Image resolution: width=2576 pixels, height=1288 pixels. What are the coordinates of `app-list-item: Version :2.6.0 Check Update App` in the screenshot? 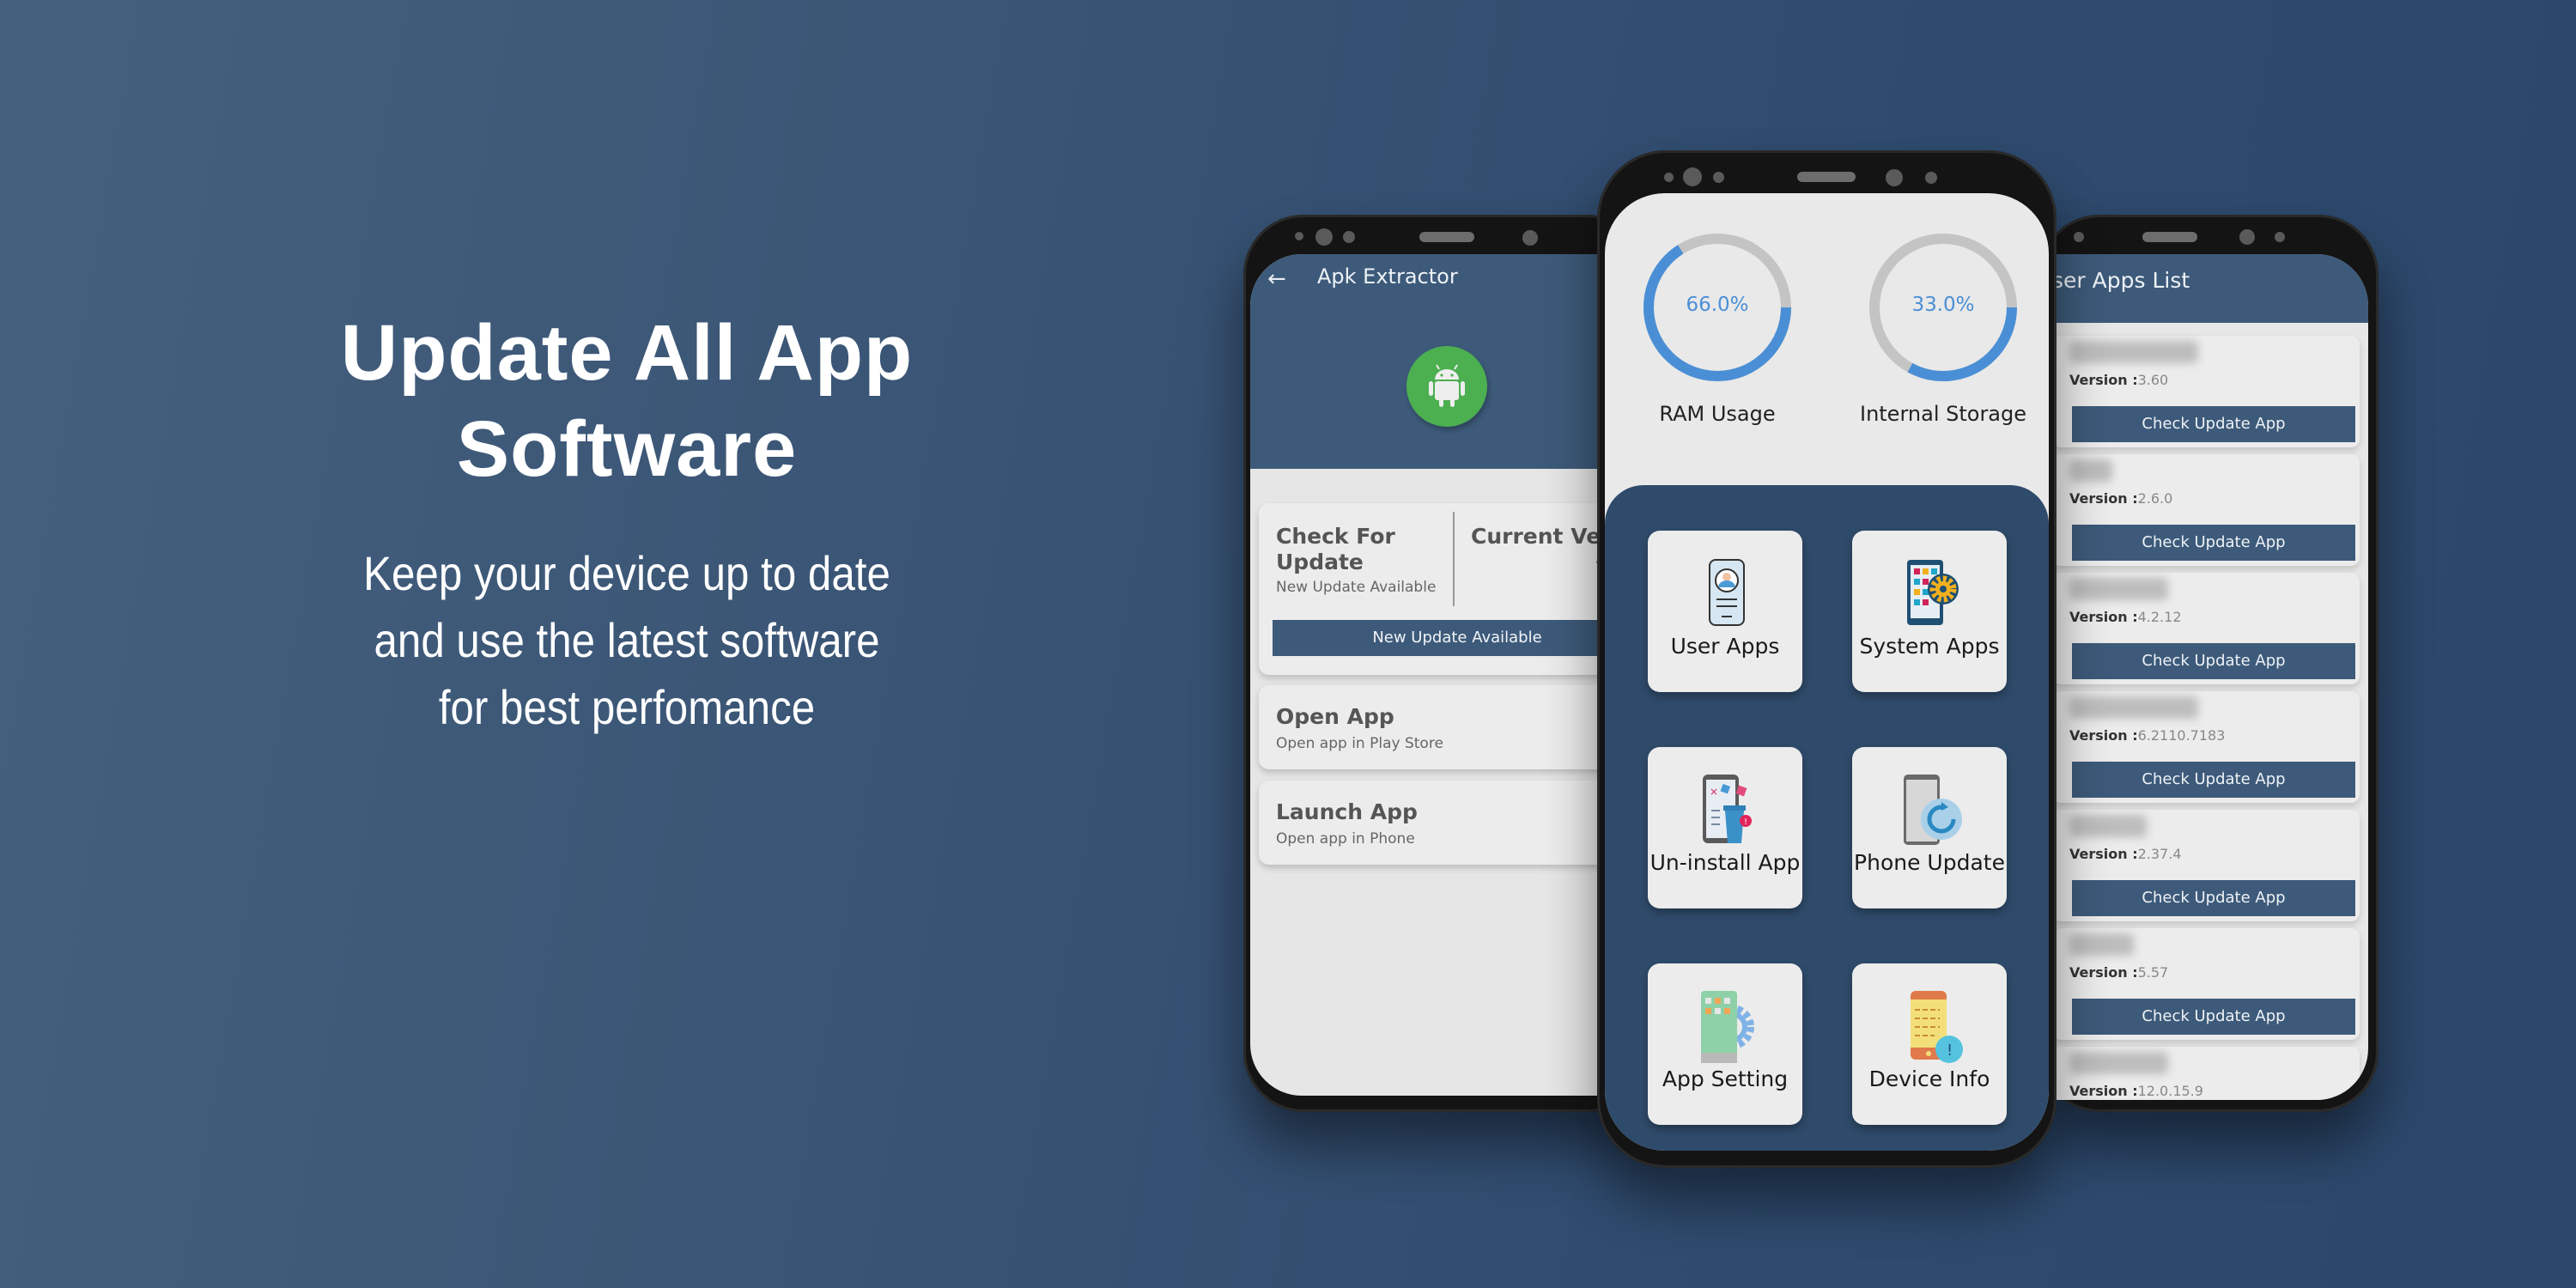 It's located at (2206, 510).